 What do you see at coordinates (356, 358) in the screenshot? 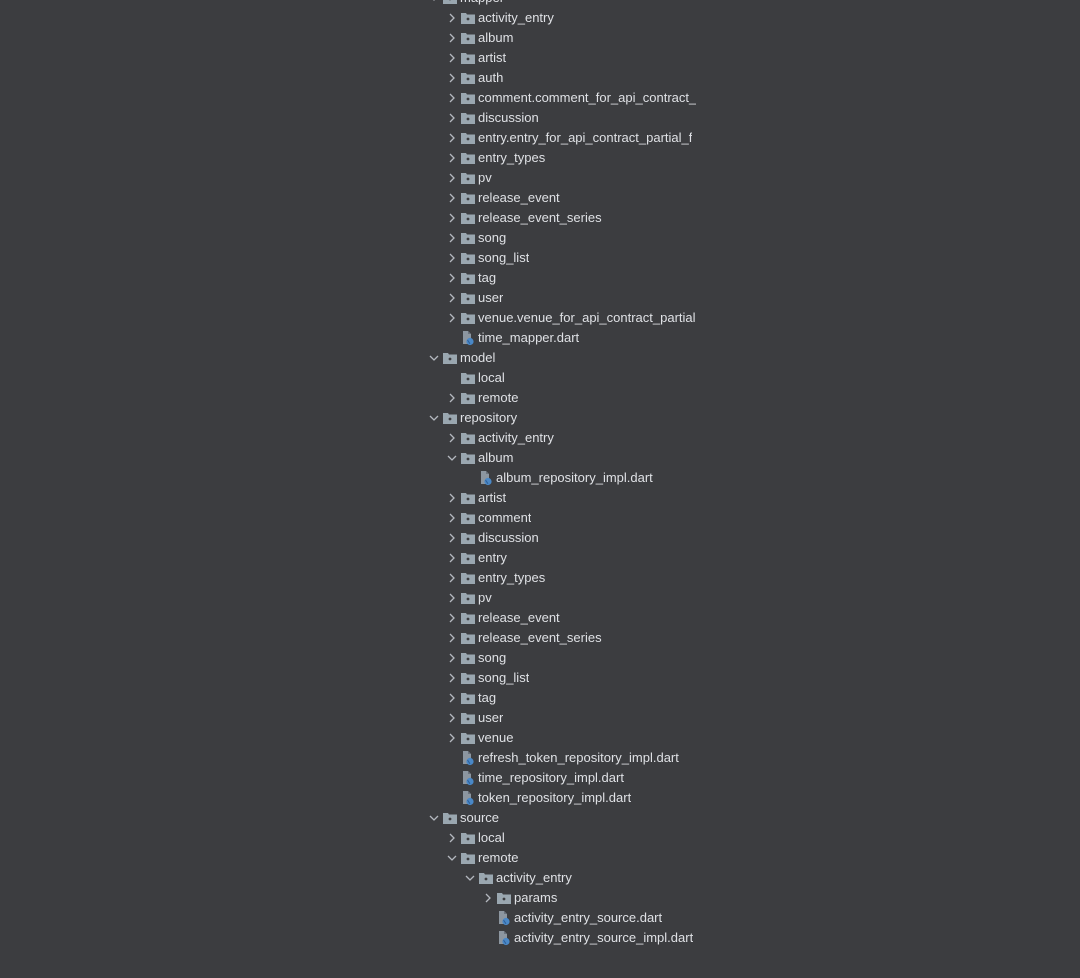
I see `tree-folder-row: model` at bounding box center [356, 358].